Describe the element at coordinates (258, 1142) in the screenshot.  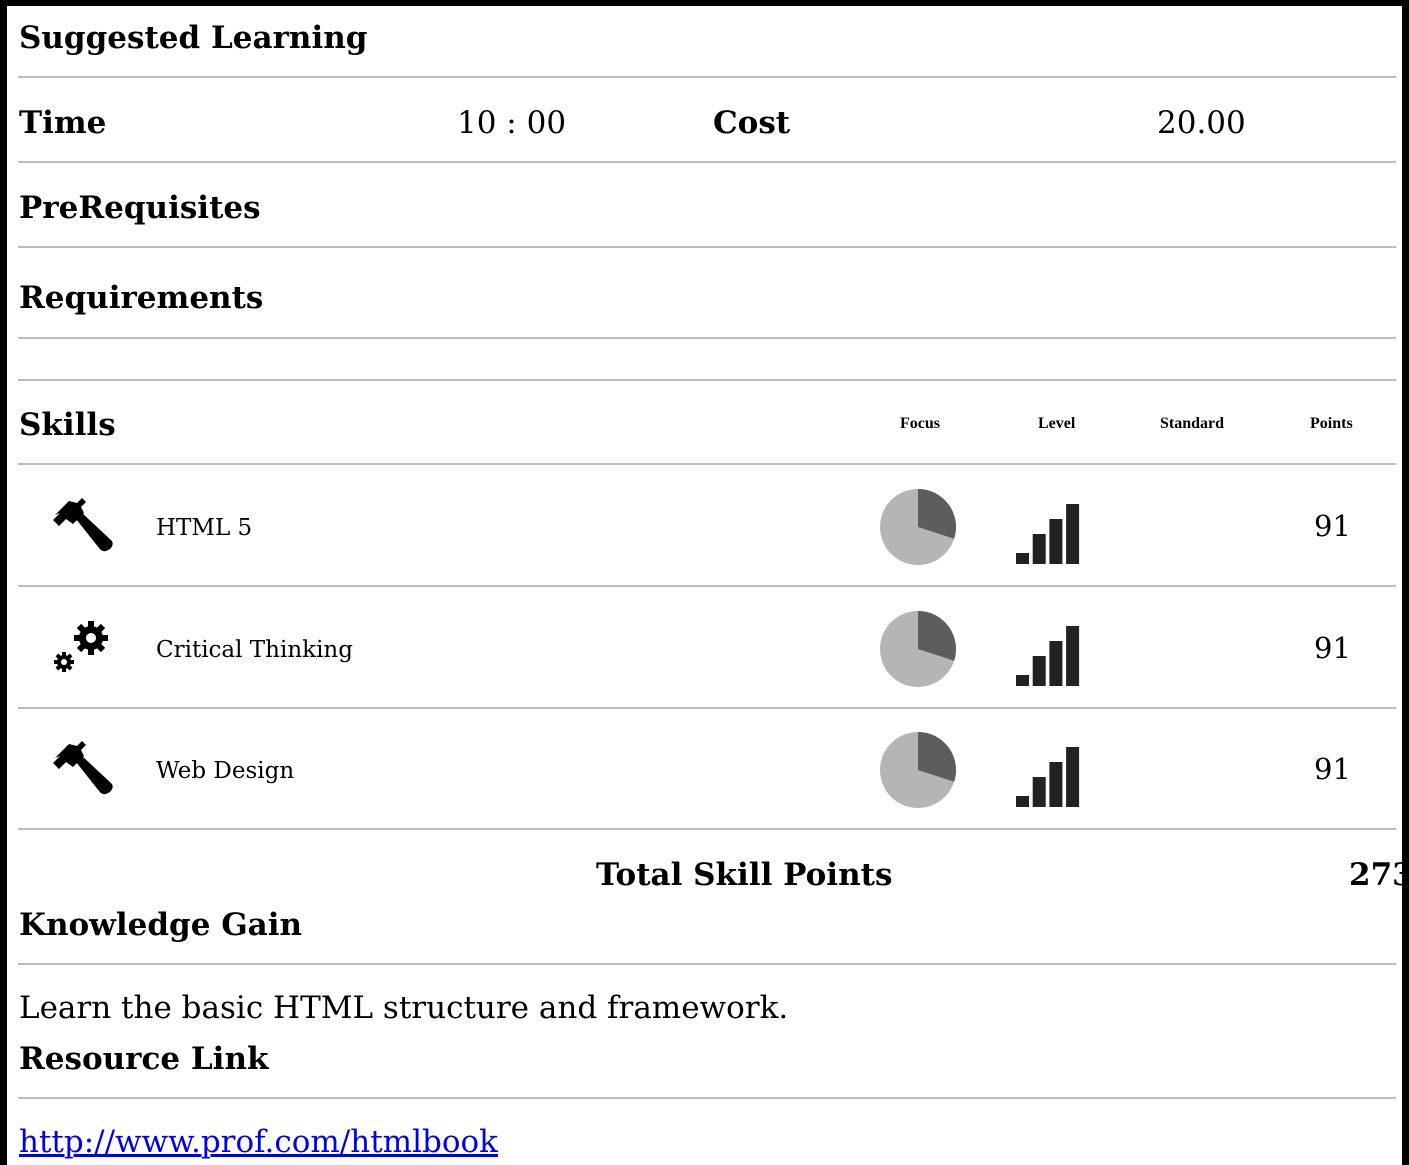
I see `resource-link: http://www.prof.com/htmlbook` at that location.